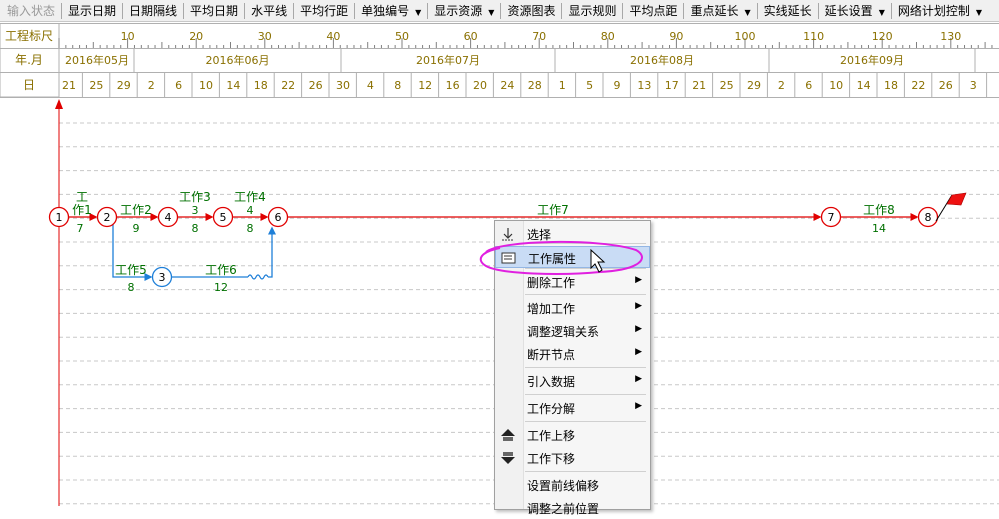  Describe the element at coordinates (727, 85) in the screenshot. I see `day-label: 25` at that location.